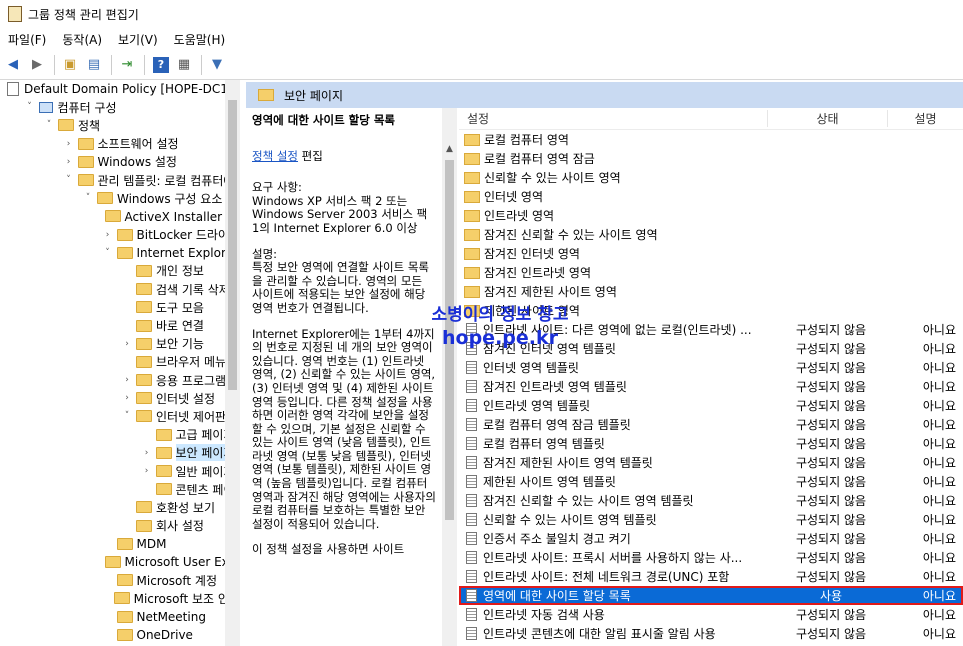 This screenshot has width=963, height=646. Describe the element at coordinates (184, 65) in the screenshot. I see `properties-icon: ▦` at that location.